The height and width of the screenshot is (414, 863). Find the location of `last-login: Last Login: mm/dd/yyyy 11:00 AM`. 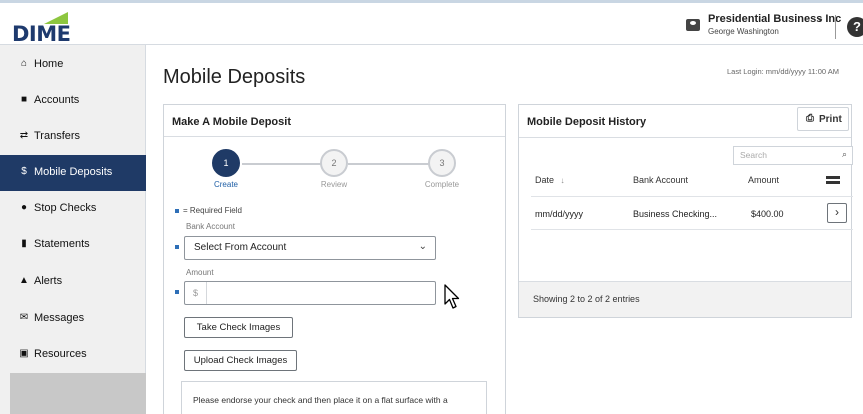

last-login: Last Login: mm/dd/yyyy 11:00 AM is located at coordinates (783, 71).